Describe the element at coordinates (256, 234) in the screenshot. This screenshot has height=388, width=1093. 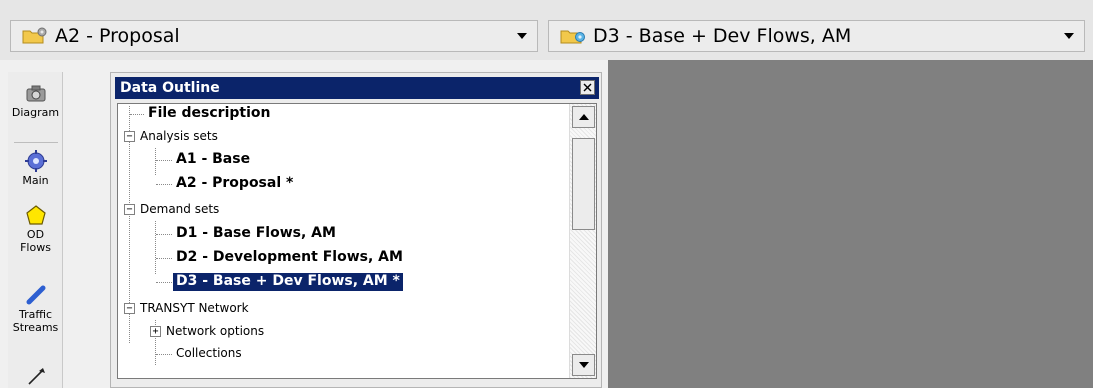
I see `tree-item-d1: D1 - Base Flows, AM` at that location.